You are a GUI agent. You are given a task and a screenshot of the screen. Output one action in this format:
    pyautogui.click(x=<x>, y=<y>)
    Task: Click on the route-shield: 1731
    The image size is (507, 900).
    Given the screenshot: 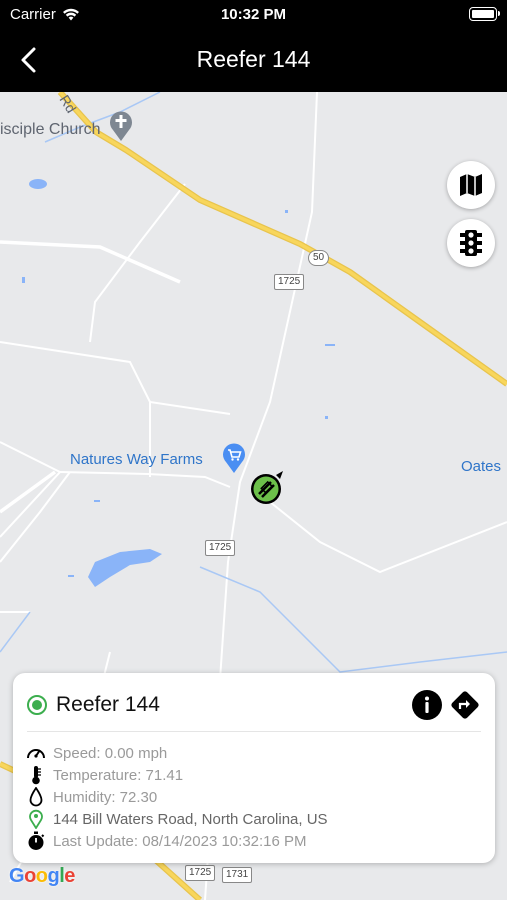 What is the action you would take?
    pyautogui.click(x=237, y=875)
    